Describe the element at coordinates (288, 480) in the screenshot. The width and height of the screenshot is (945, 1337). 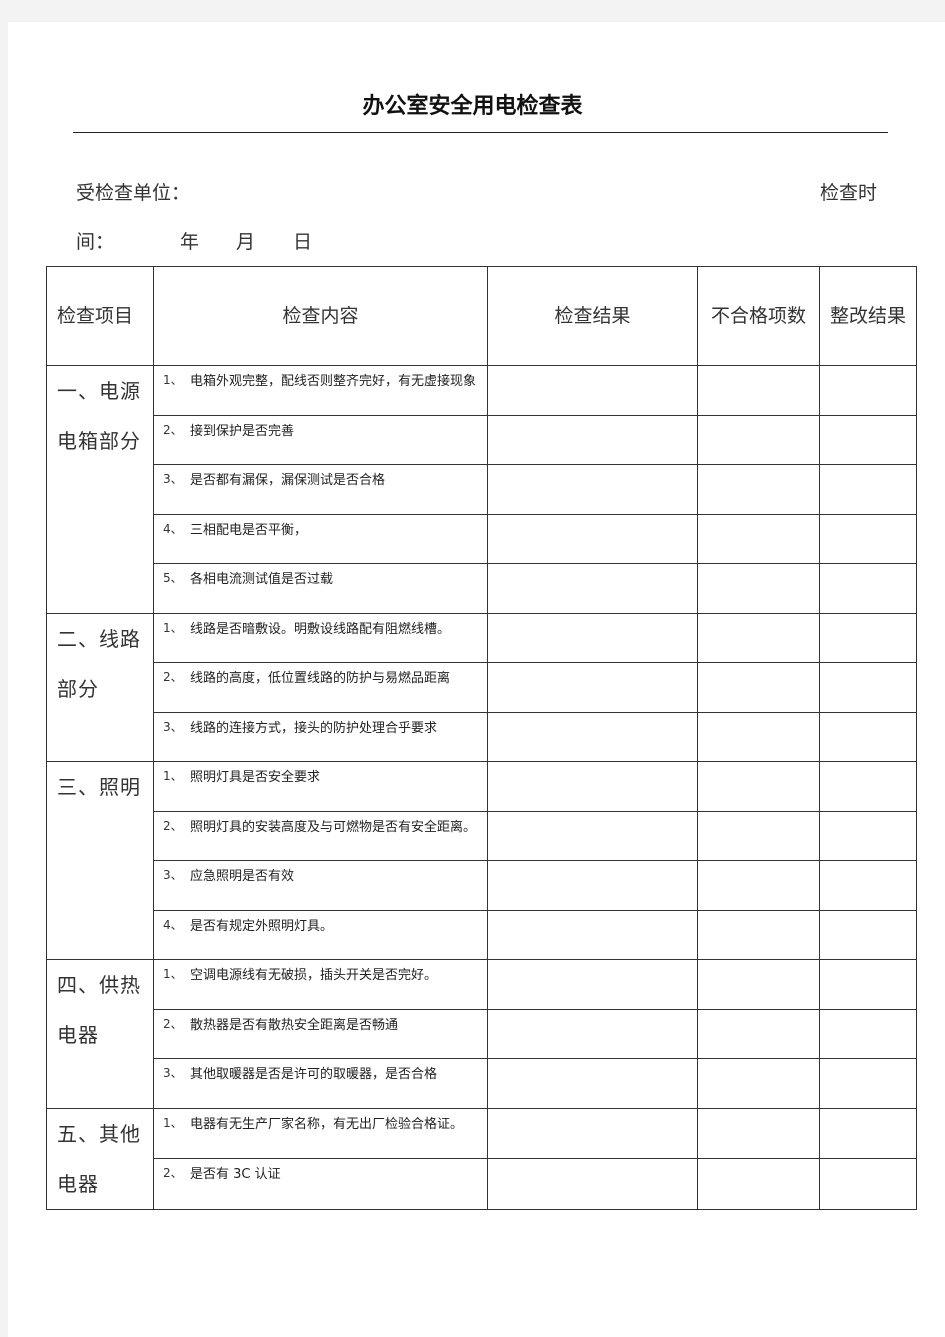
I see `item-text: 是否都有漏保，漏保测试是否合格` at that location.